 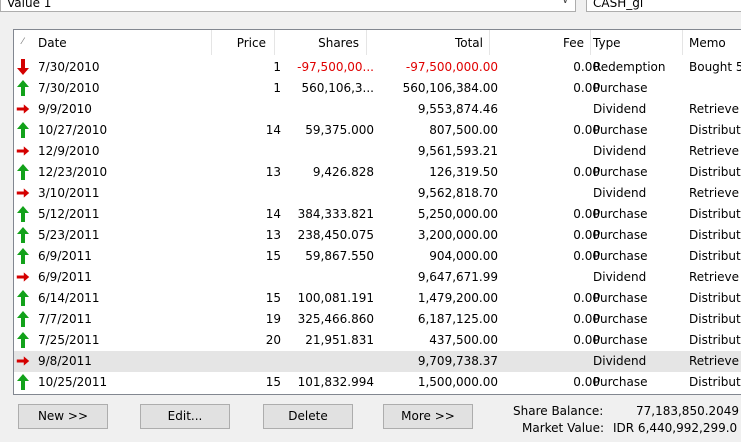 What do you see at coordinates (450, 88) in the screenshot?
I see `cell-total: 560,106,384.00` at bounding box center [450, 88].